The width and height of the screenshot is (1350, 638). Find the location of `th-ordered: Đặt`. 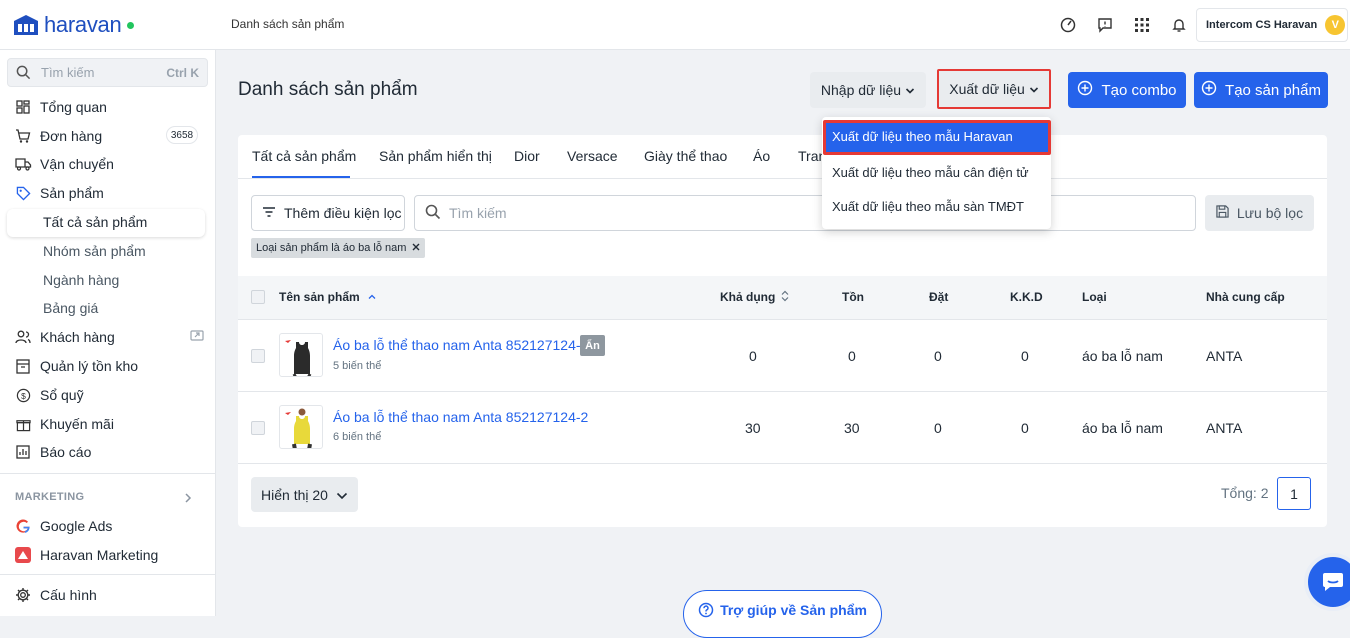

th-ordered: Đặt is located at coordinates (939, 297).